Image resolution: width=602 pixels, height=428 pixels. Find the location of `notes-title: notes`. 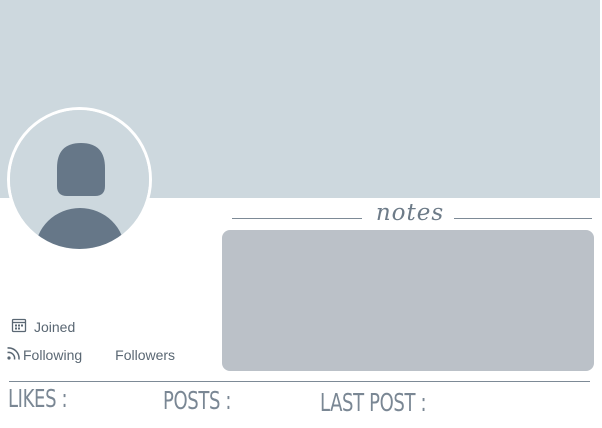

notes-title: notes is located at coordinates (410, 213).